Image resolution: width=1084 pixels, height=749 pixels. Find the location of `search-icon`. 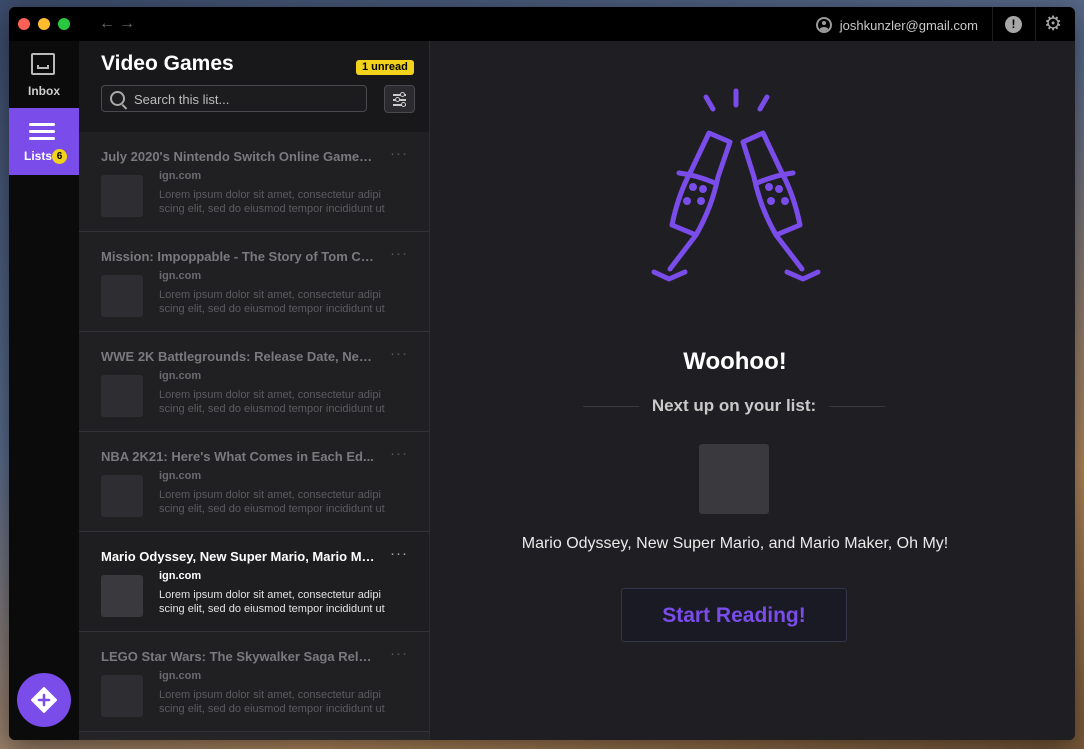

search-icon is located at coordinates (117, 98).